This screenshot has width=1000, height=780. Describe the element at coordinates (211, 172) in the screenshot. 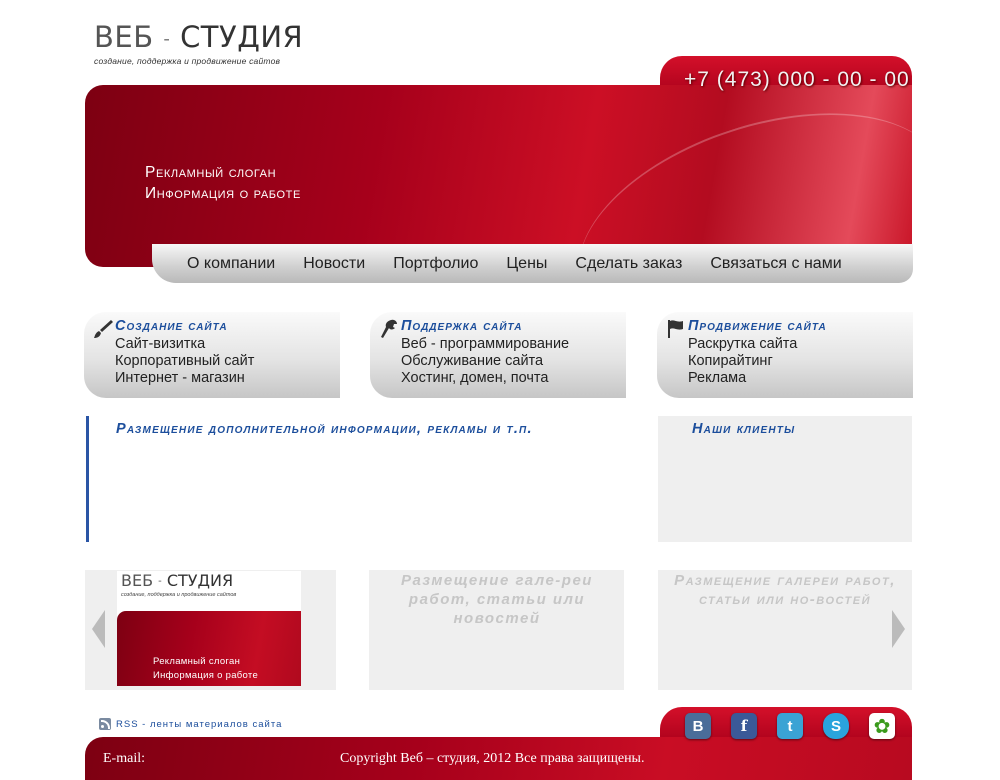

I see `slogan-line-1: Рекламный слоган` at that location.